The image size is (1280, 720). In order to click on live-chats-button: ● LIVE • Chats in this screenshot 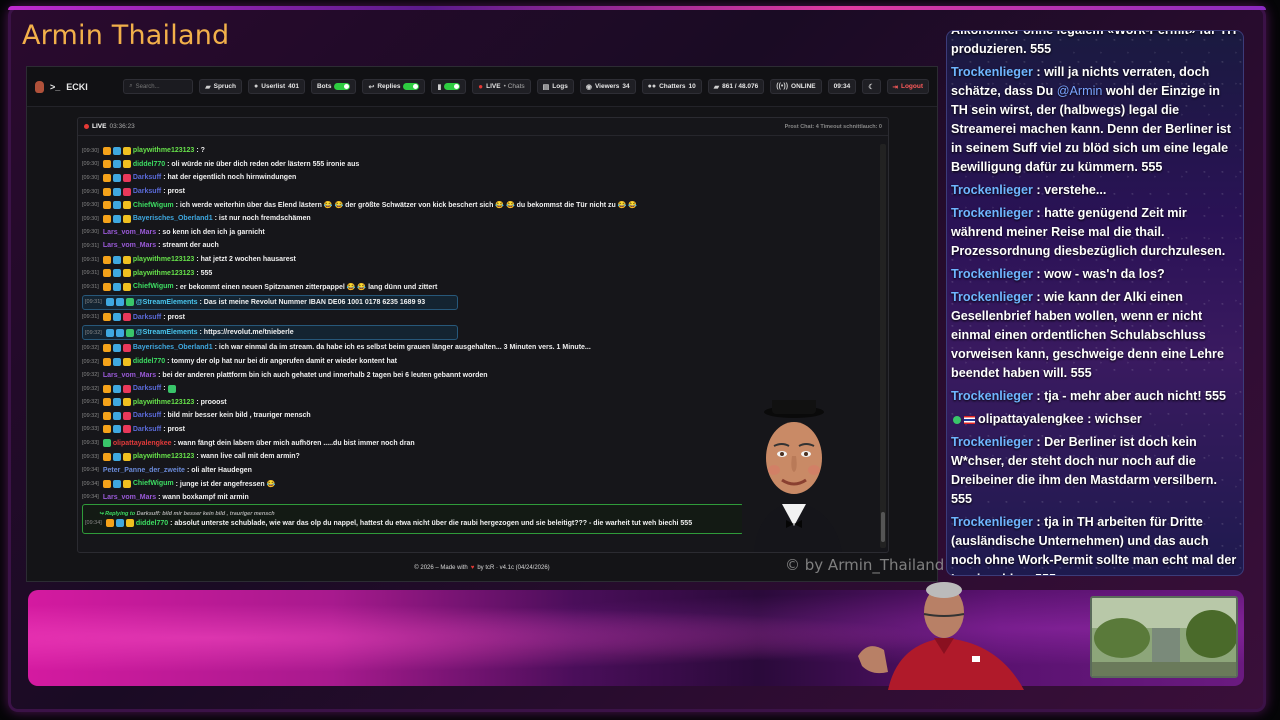, I will do `click(501, 86)`.